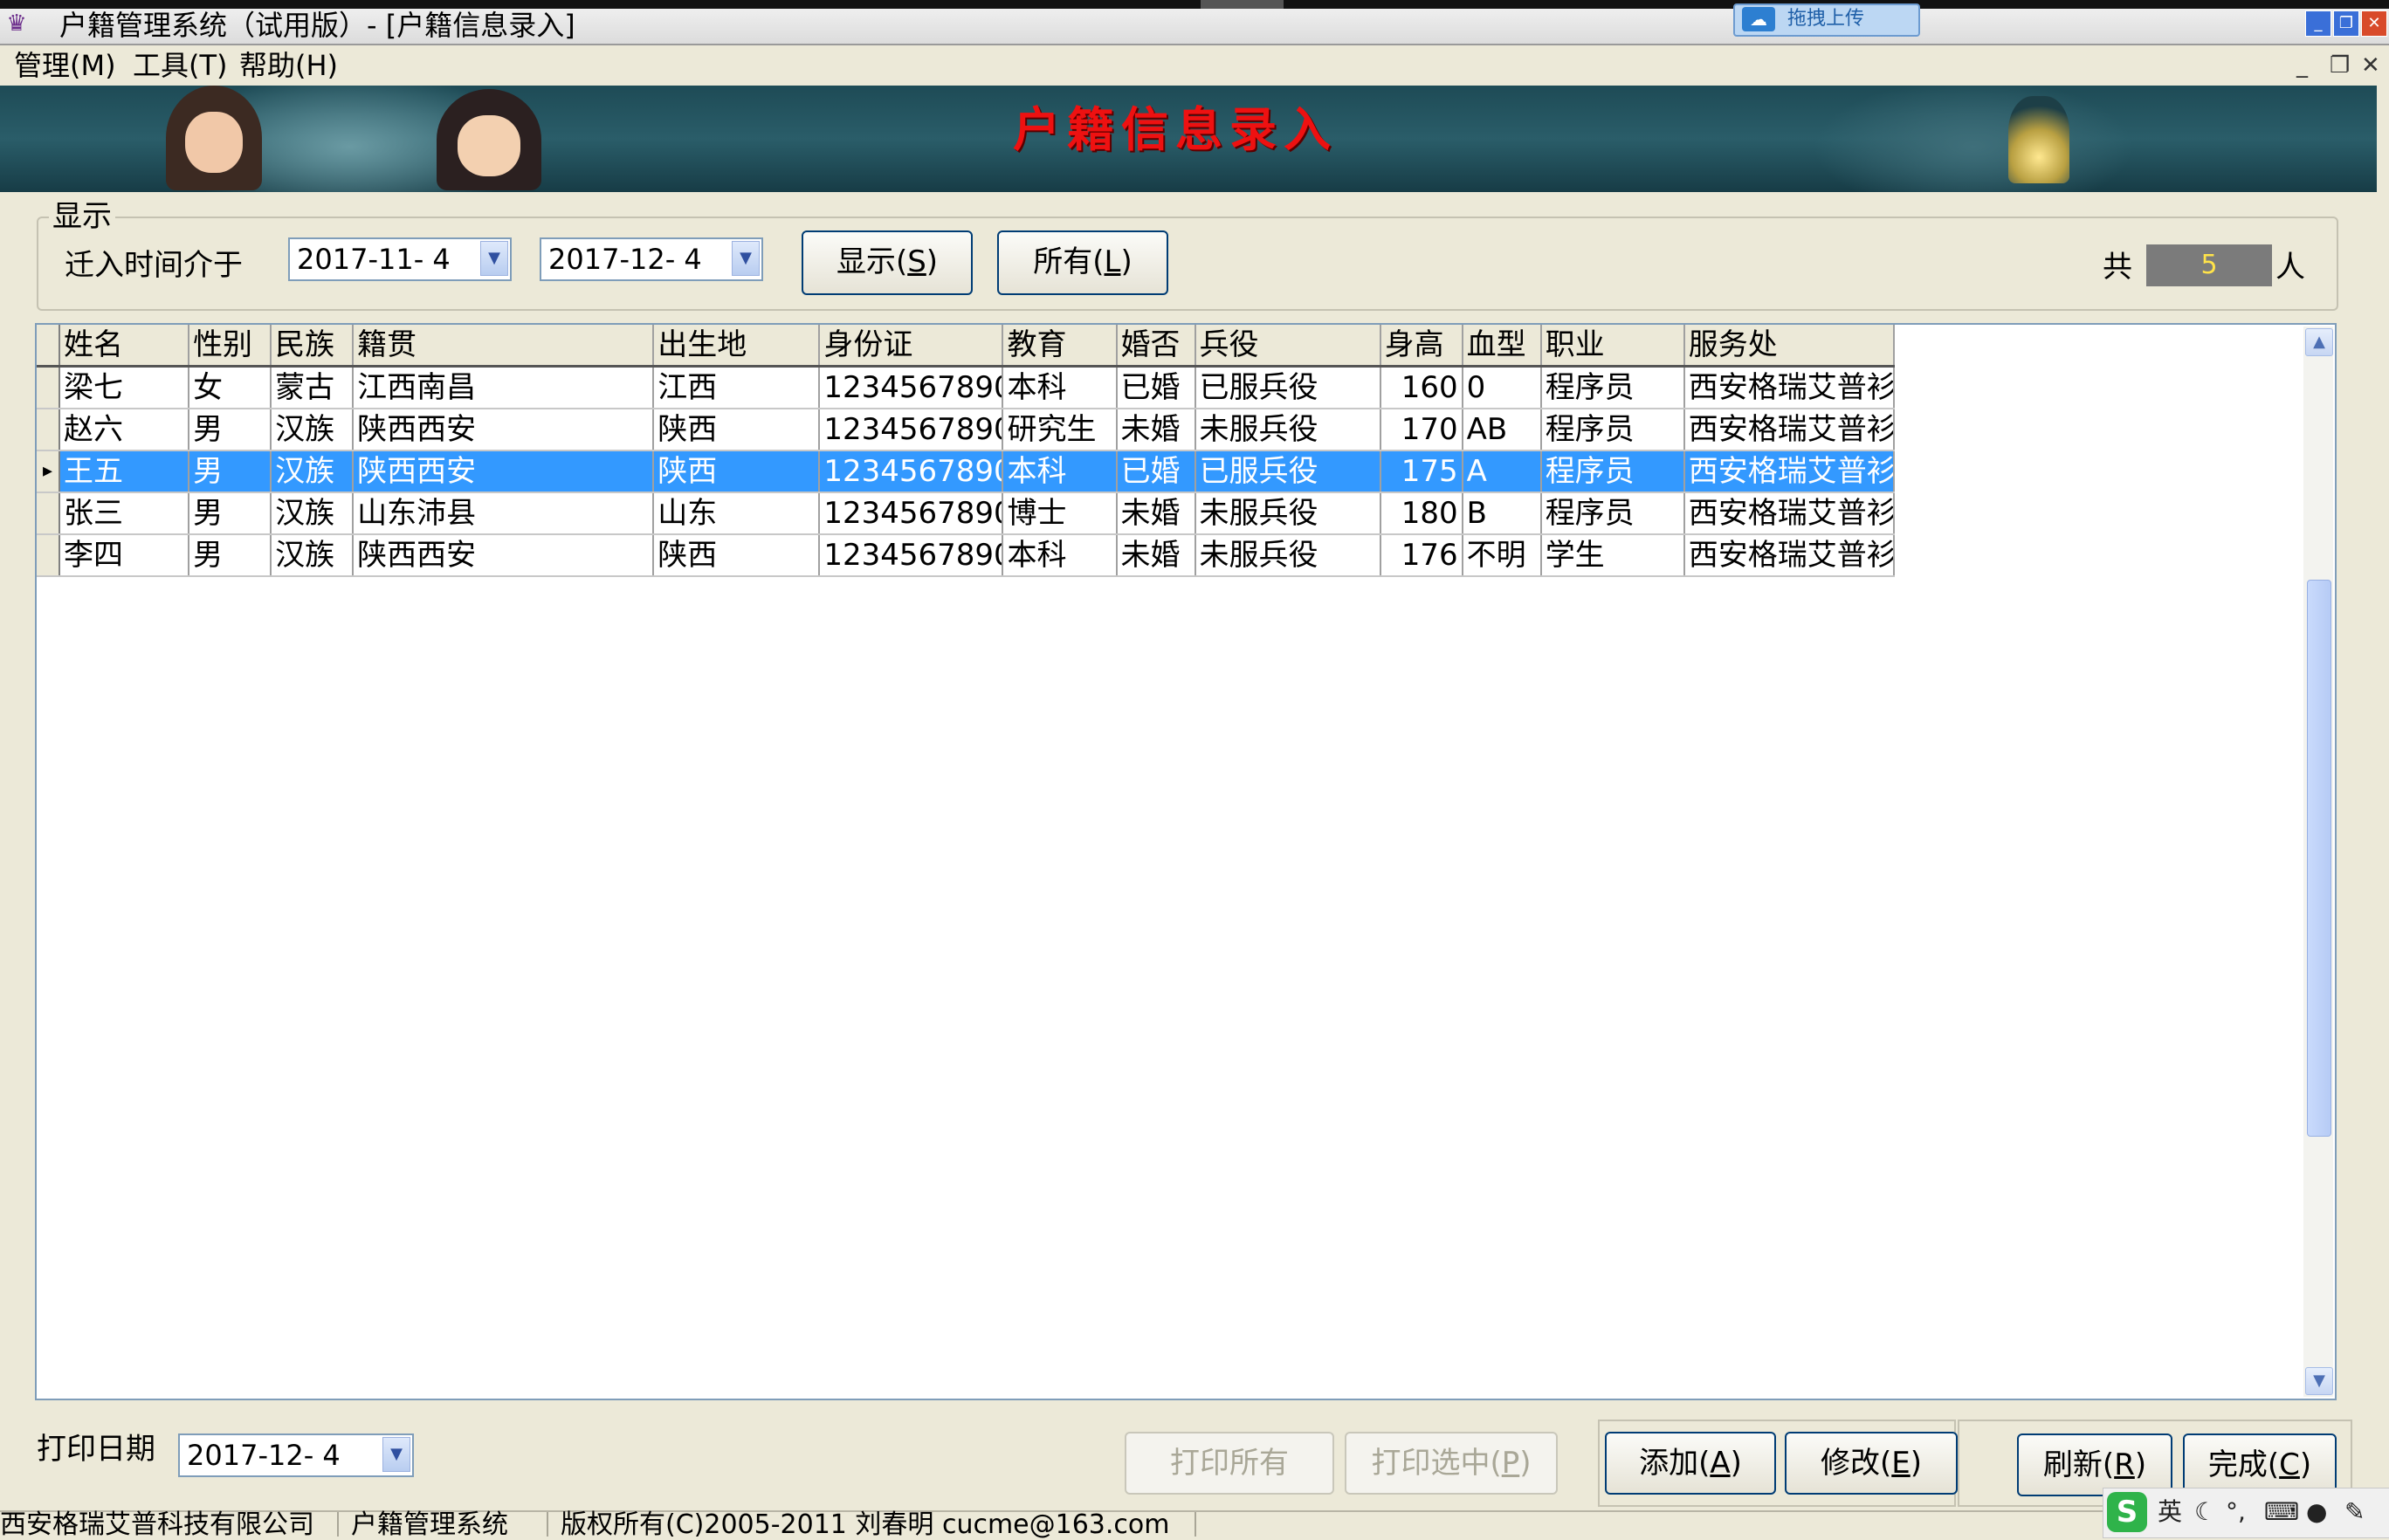 The width and height of the screenshot is (2389, 1540). What do you see at coordinates (1229, 1463) in the screenshot?
I see `print-all-button: 打印所有` at bounding box center [1229, 1463].